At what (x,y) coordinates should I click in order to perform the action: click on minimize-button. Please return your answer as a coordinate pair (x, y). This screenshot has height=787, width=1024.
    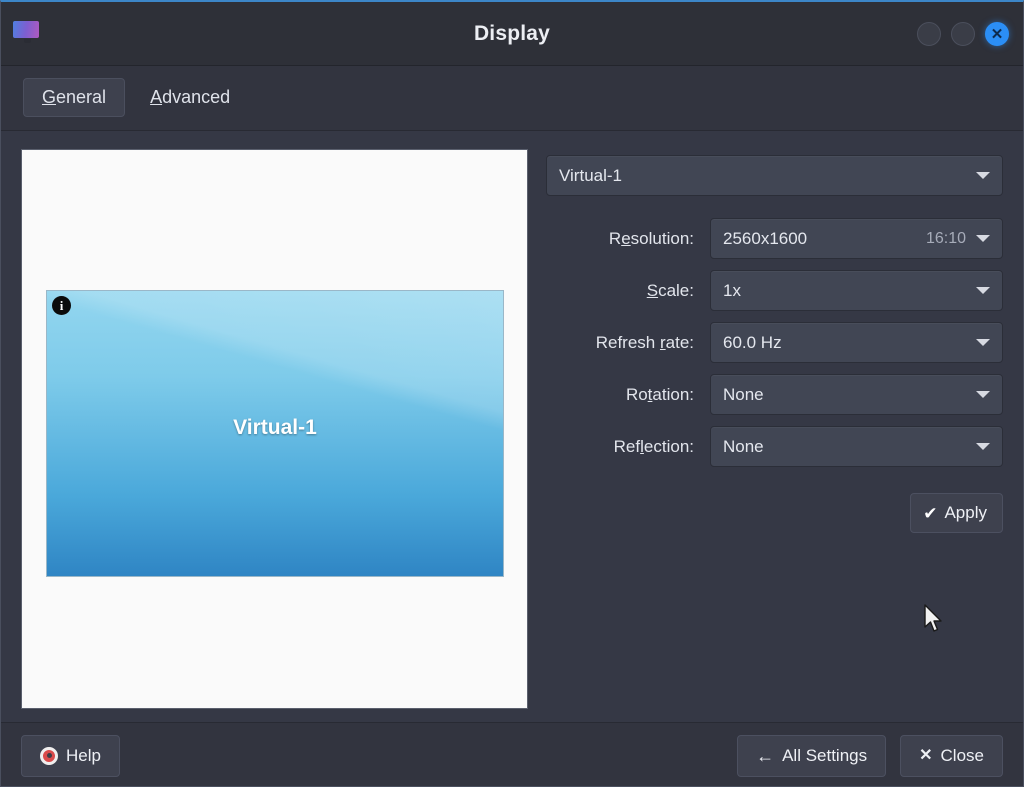
    Looking at the image, I should click on (929, 33).